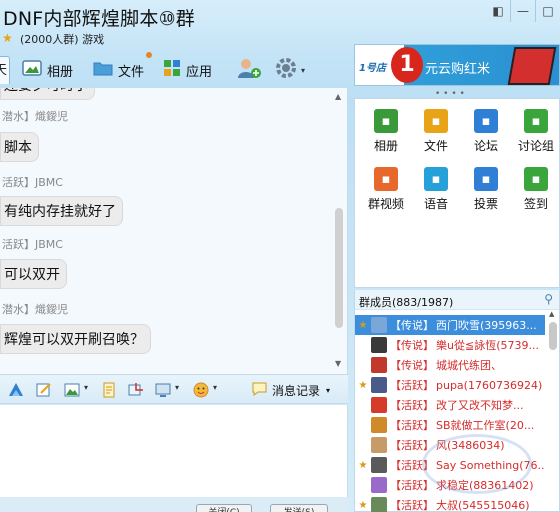 This screenshot has height=512, width=560. Describe the element at coordinates (406, 302) in the screenshot. I see `member-count: 群成员(883/1987)` at that location.